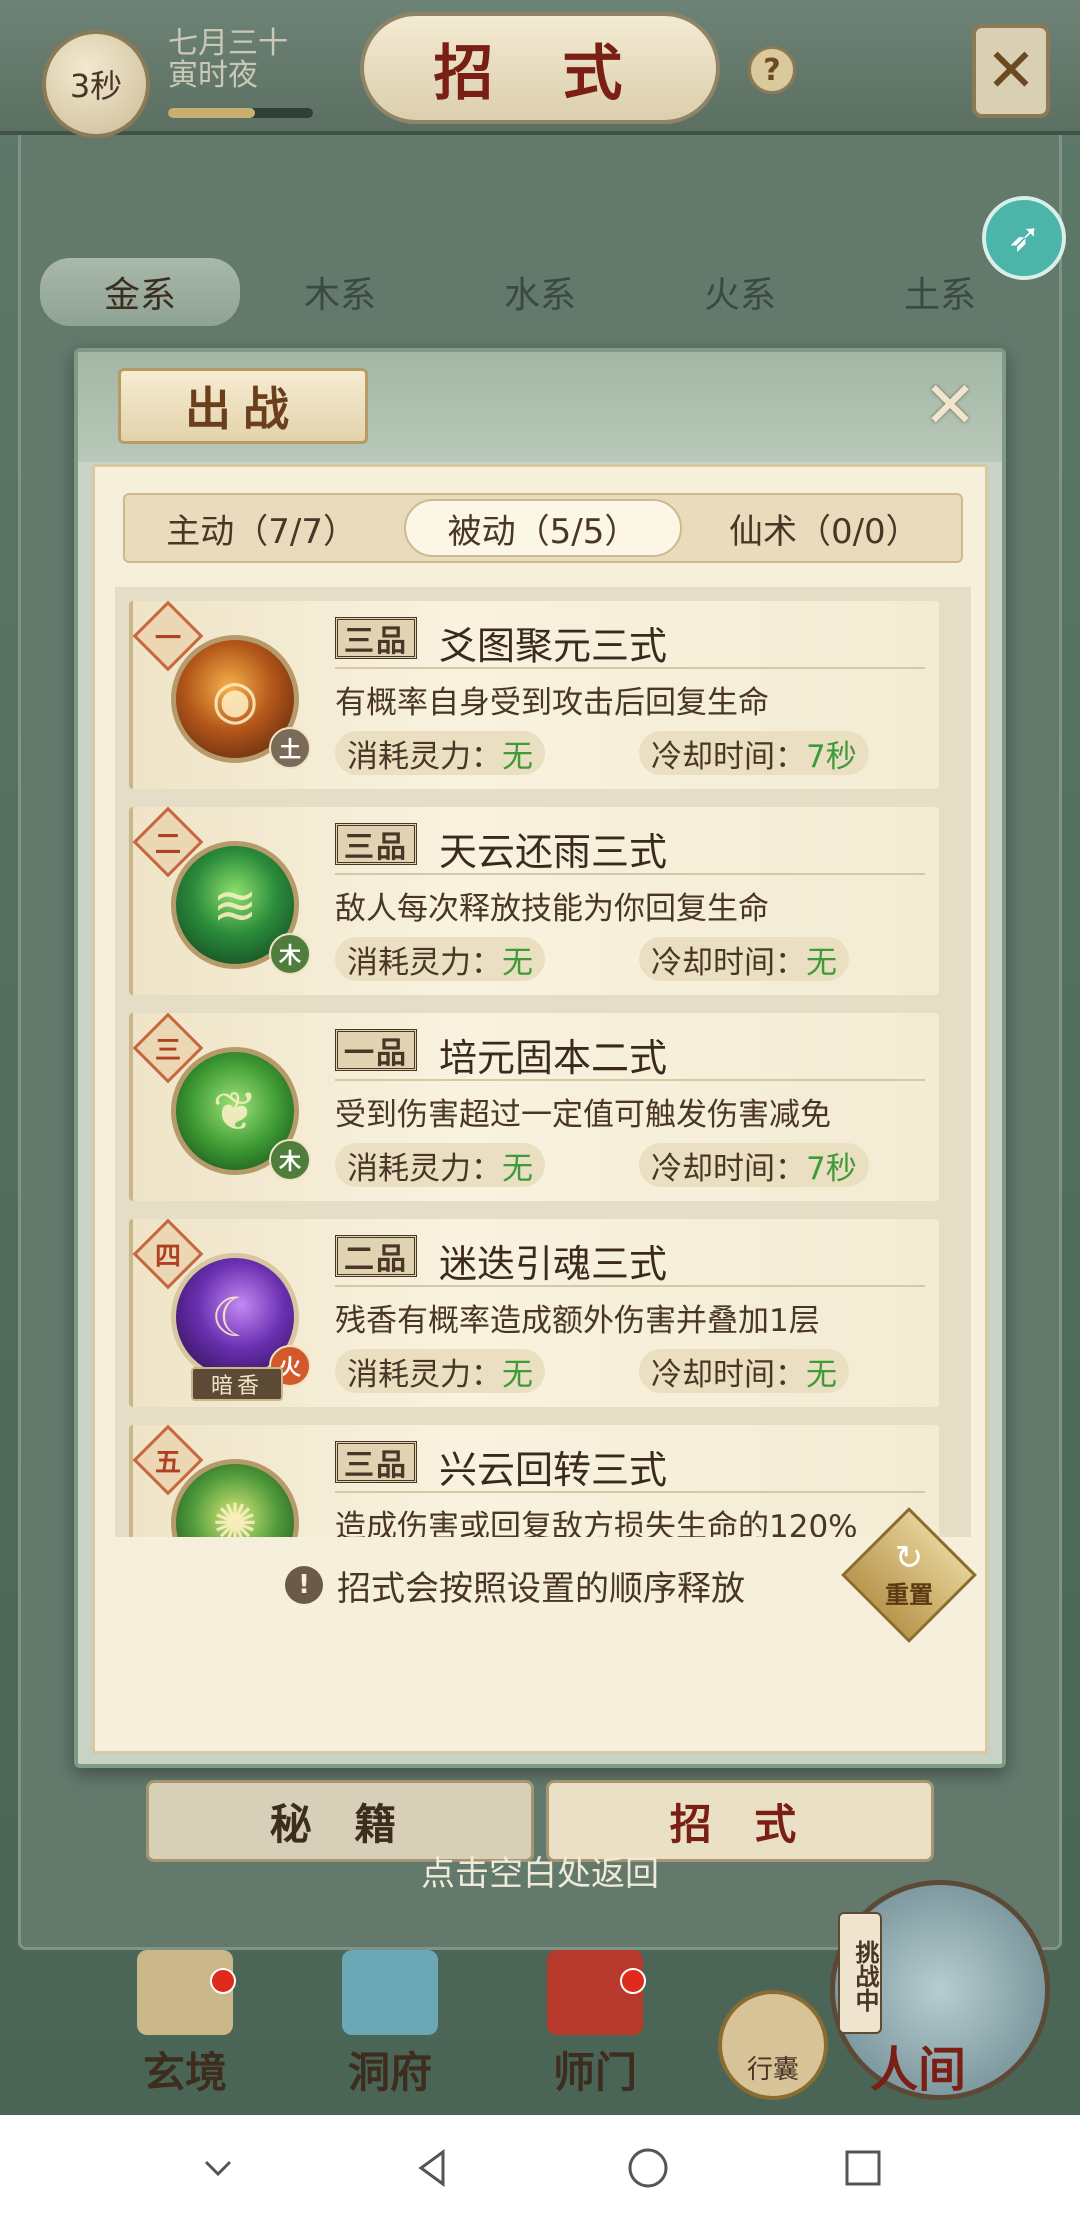  Describe the element at coordinates (243, 406) in the screenshot. I see `modal-title: 出战` at that location.